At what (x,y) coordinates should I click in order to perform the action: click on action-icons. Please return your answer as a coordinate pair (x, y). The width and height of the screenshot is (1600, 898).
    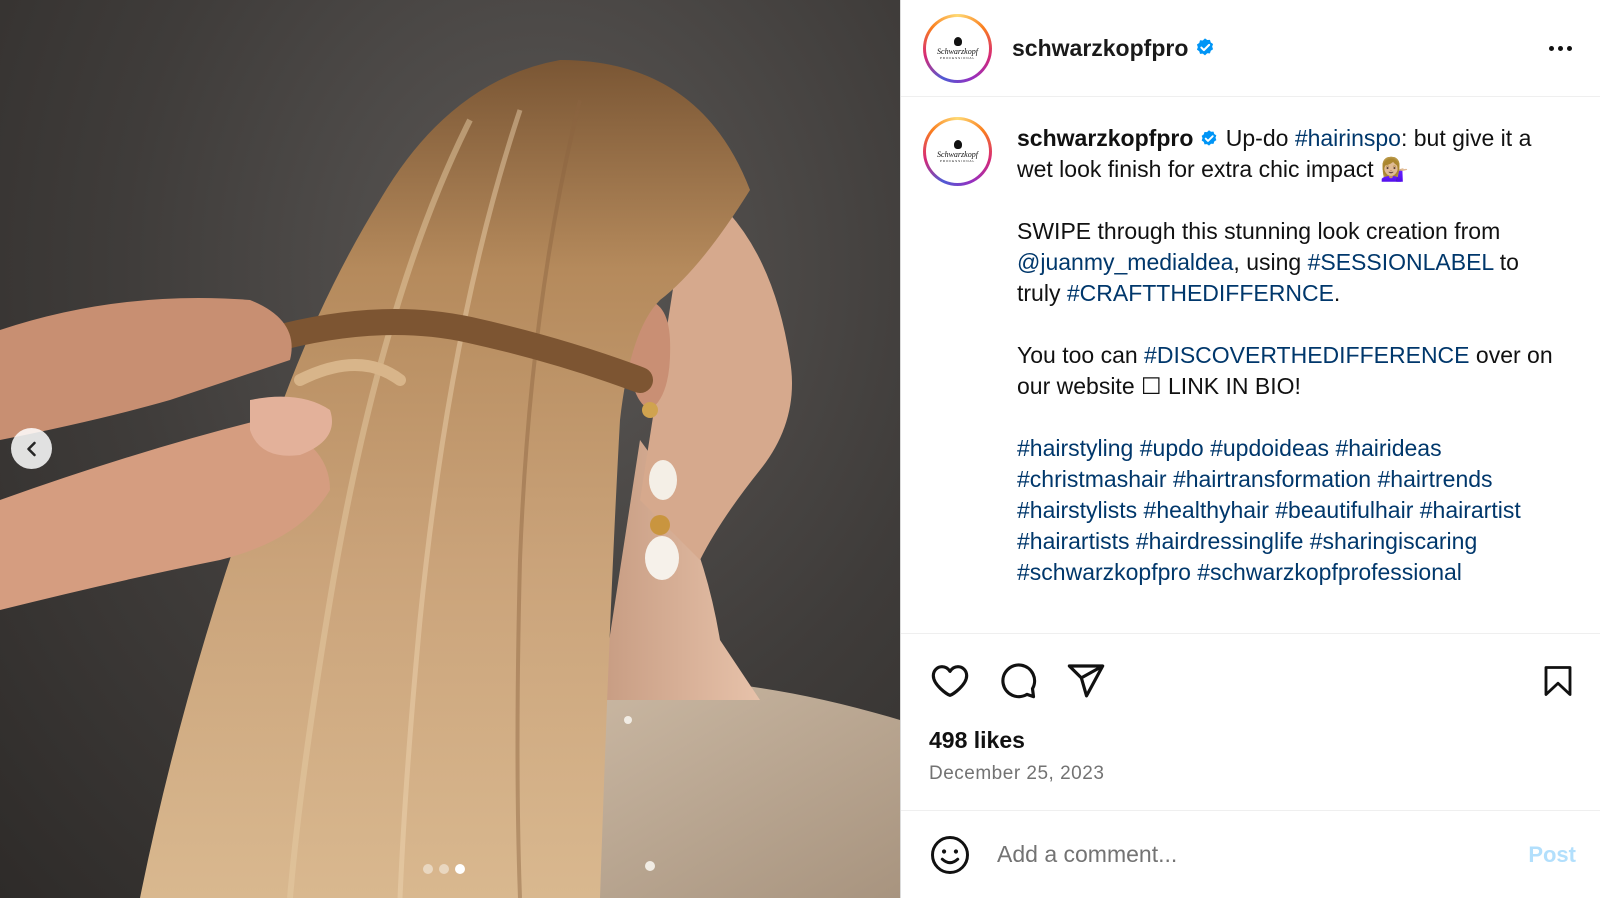
    Looking at the image, I should click on (1252, 681).